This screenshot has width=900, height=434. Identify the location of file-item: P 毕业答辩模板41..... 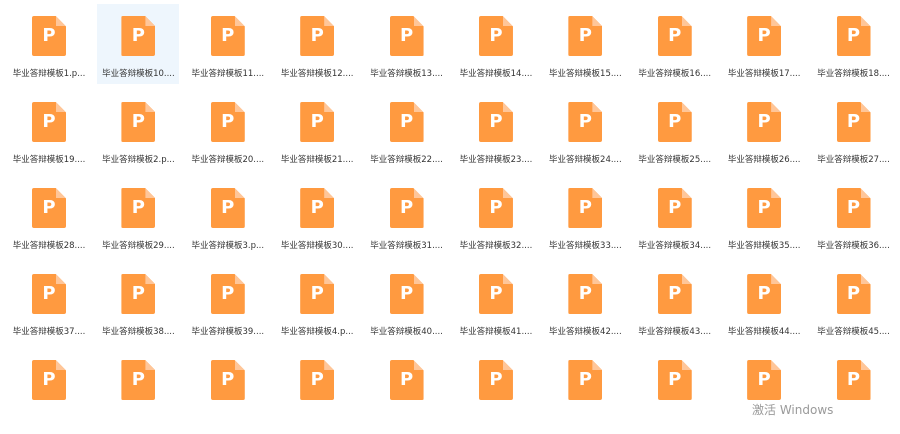
(496, 302).